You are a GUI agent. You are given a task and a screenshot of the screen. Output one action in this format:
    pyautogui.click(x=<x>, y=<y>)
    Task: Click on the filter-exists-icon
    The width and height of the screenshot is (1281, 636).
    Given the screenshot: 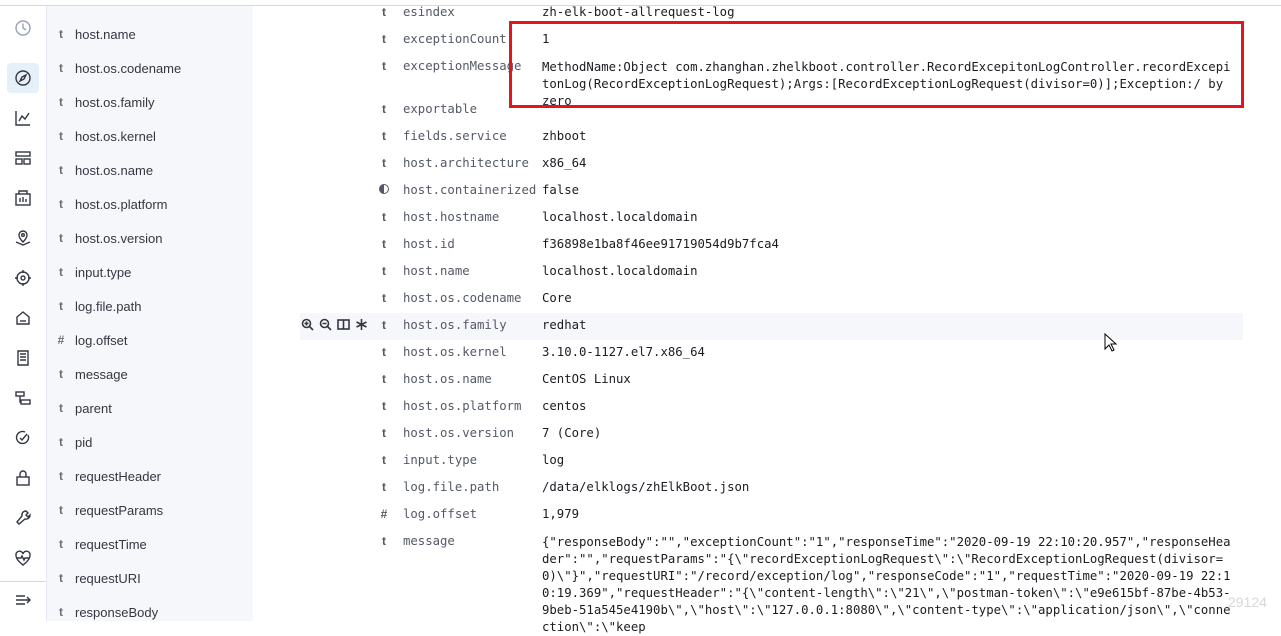 What is the action you would take?
    pyautogui.click(x=361, y=324)
    